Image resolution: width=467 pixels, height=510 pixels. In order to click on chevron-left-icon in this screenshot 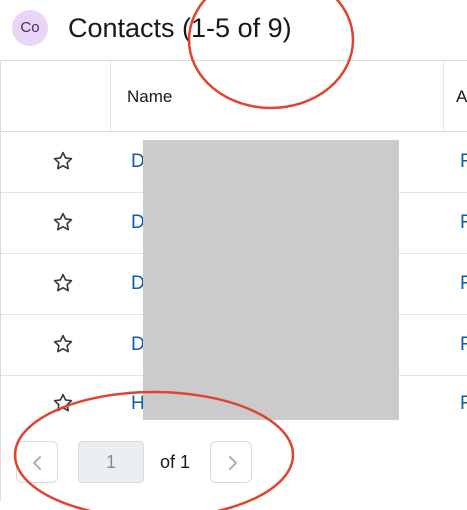, I will do `click(37, 463)`.